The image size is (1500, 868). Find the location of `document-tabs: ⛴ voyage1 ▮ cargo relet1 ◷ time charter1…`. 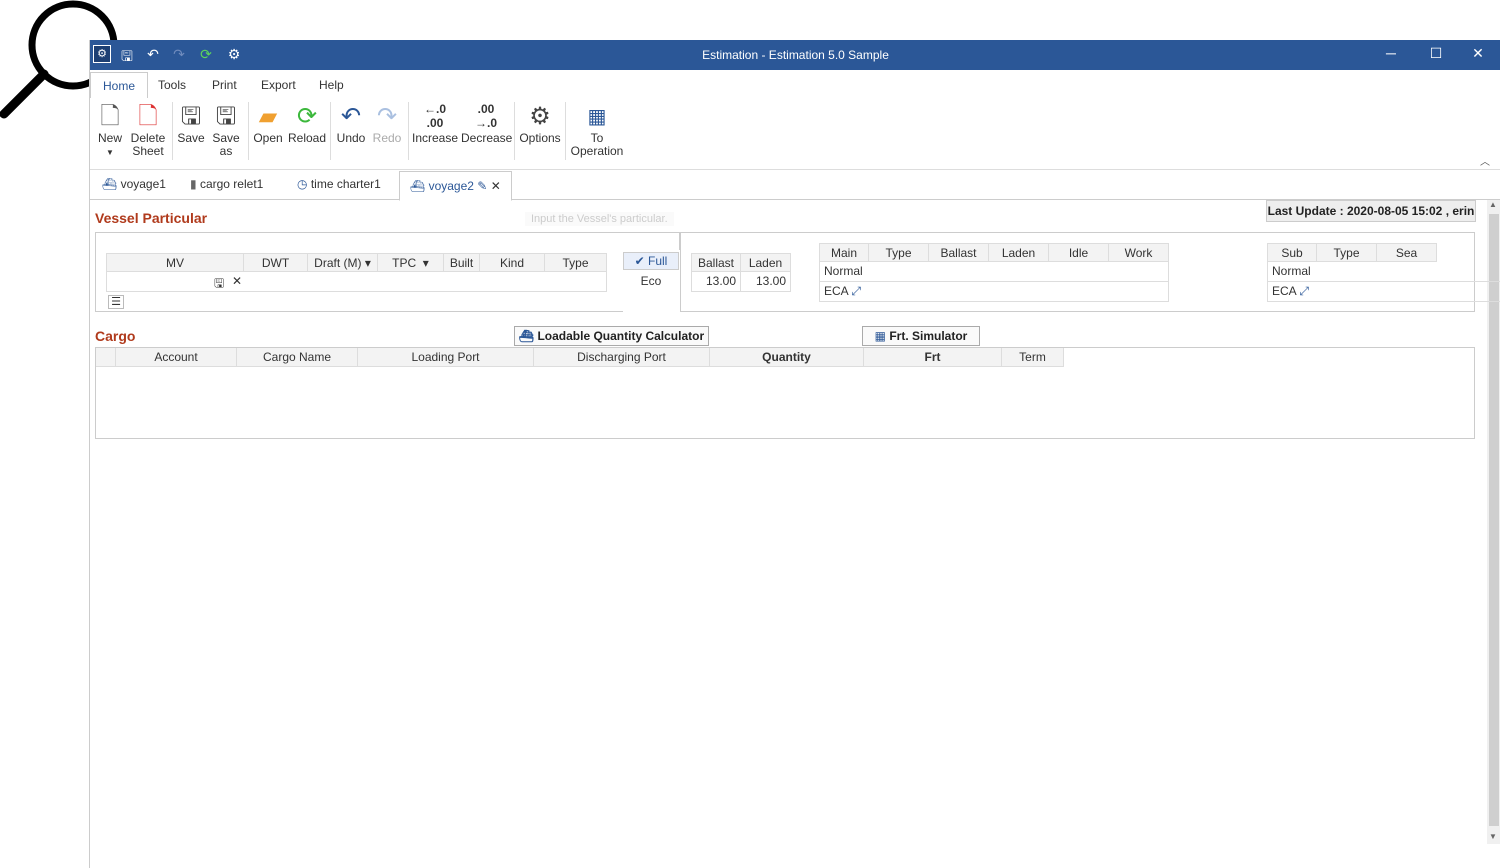

document-tabs: ⛴ voyage1 ▮ cargo relet1 ◷ time charter1… is located at coordinates (795, 186).